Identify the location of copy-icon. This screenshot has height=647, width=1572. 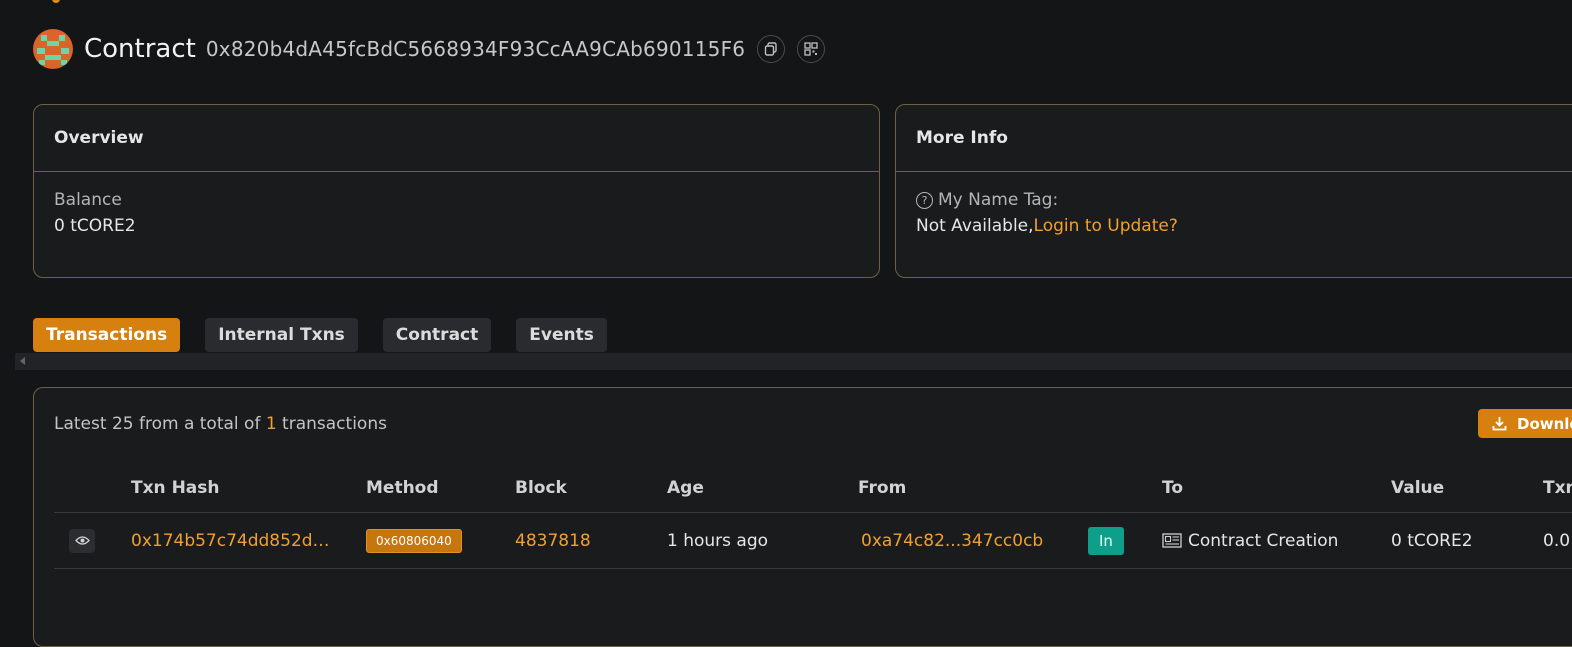
(771, 49).